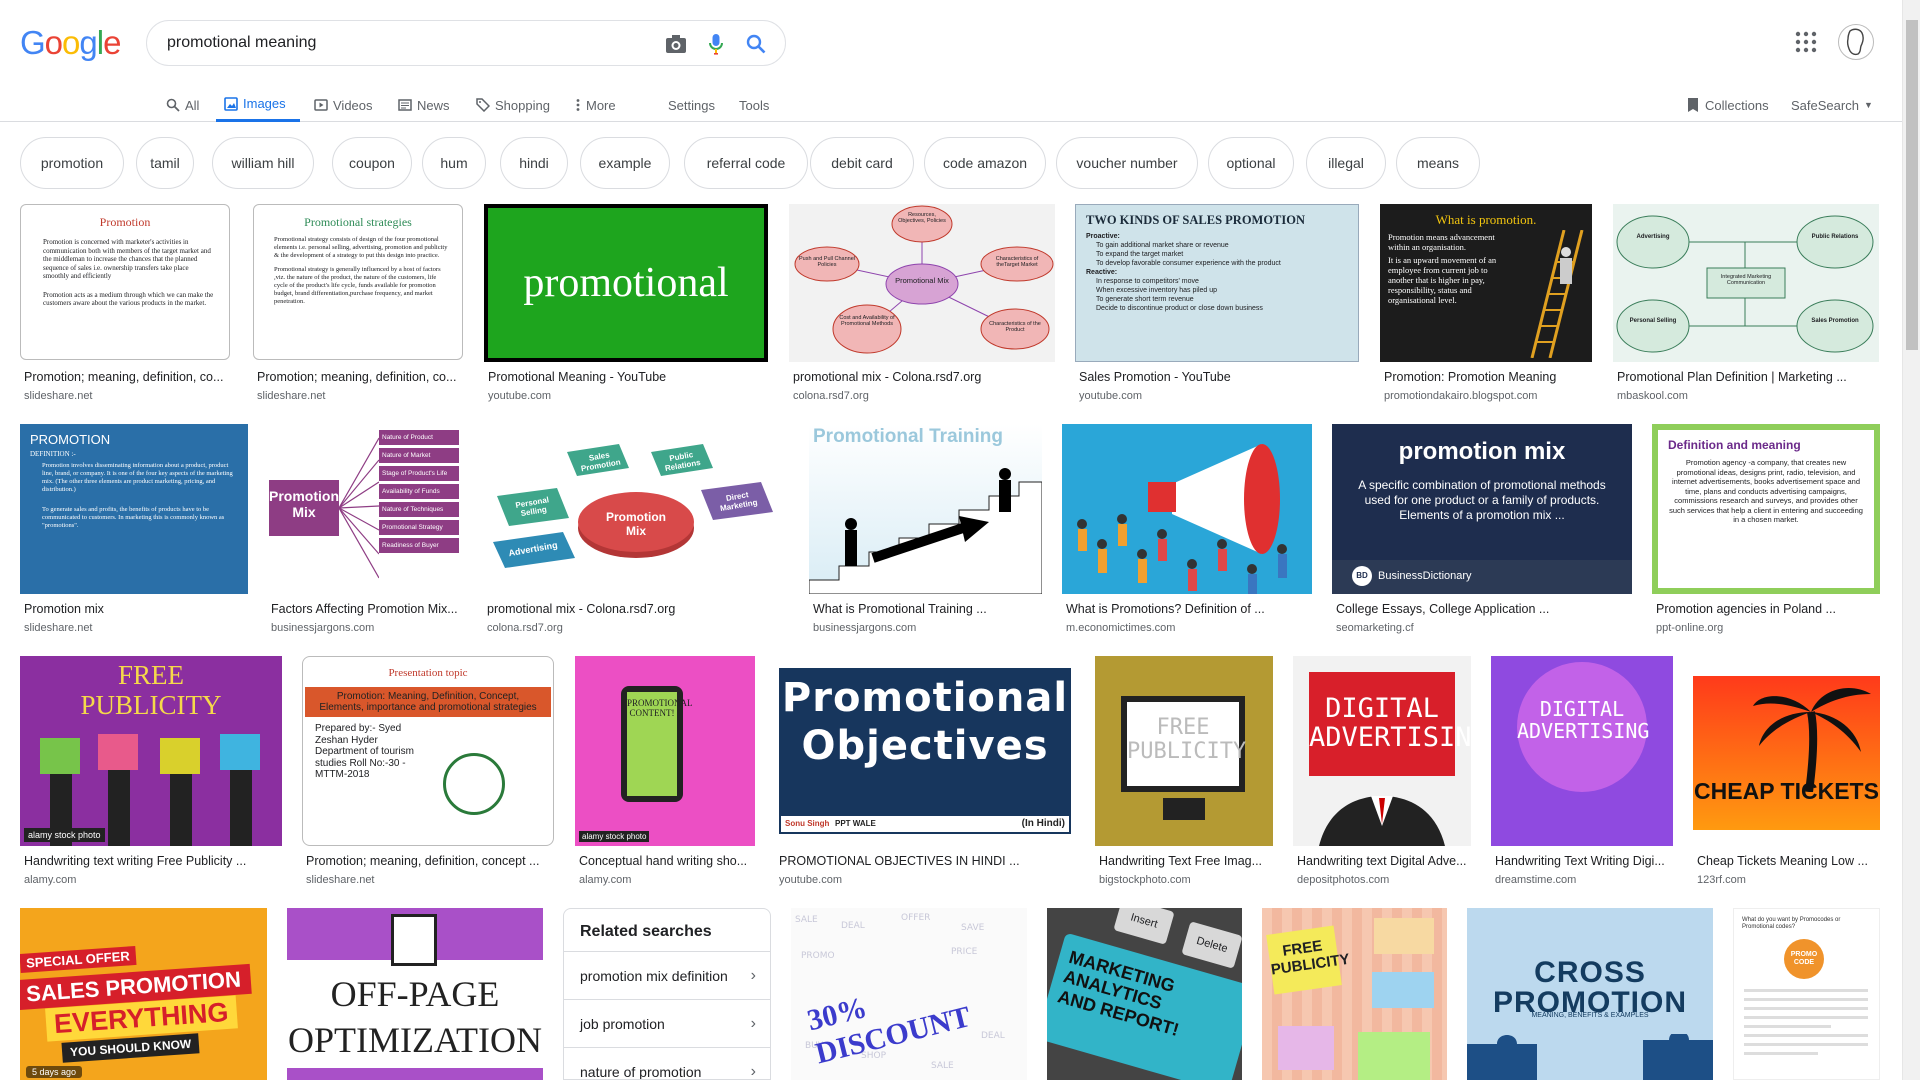  Describe the element at coordinates (667, 1023) in the screenshot. I see `related-item: job promotion ›` at that location.